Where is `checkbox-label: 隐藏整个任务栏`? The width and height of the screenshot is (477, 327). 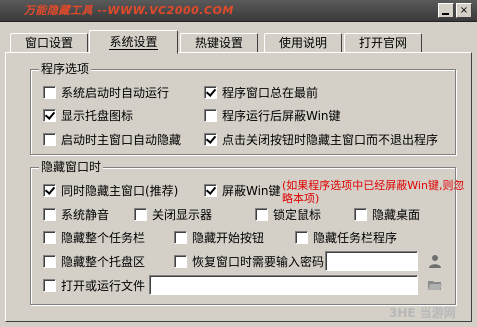
checkbox-label: 隐藏整个任务栏 is located at coordinates (103, 238).